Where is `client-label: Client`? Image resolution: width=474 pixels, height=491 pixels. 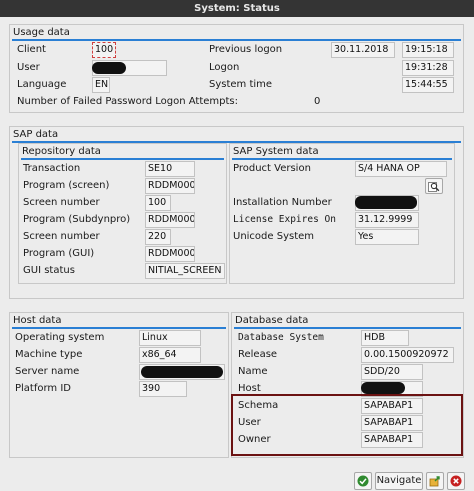 client-label: Client is located at coordinates (31, 49).